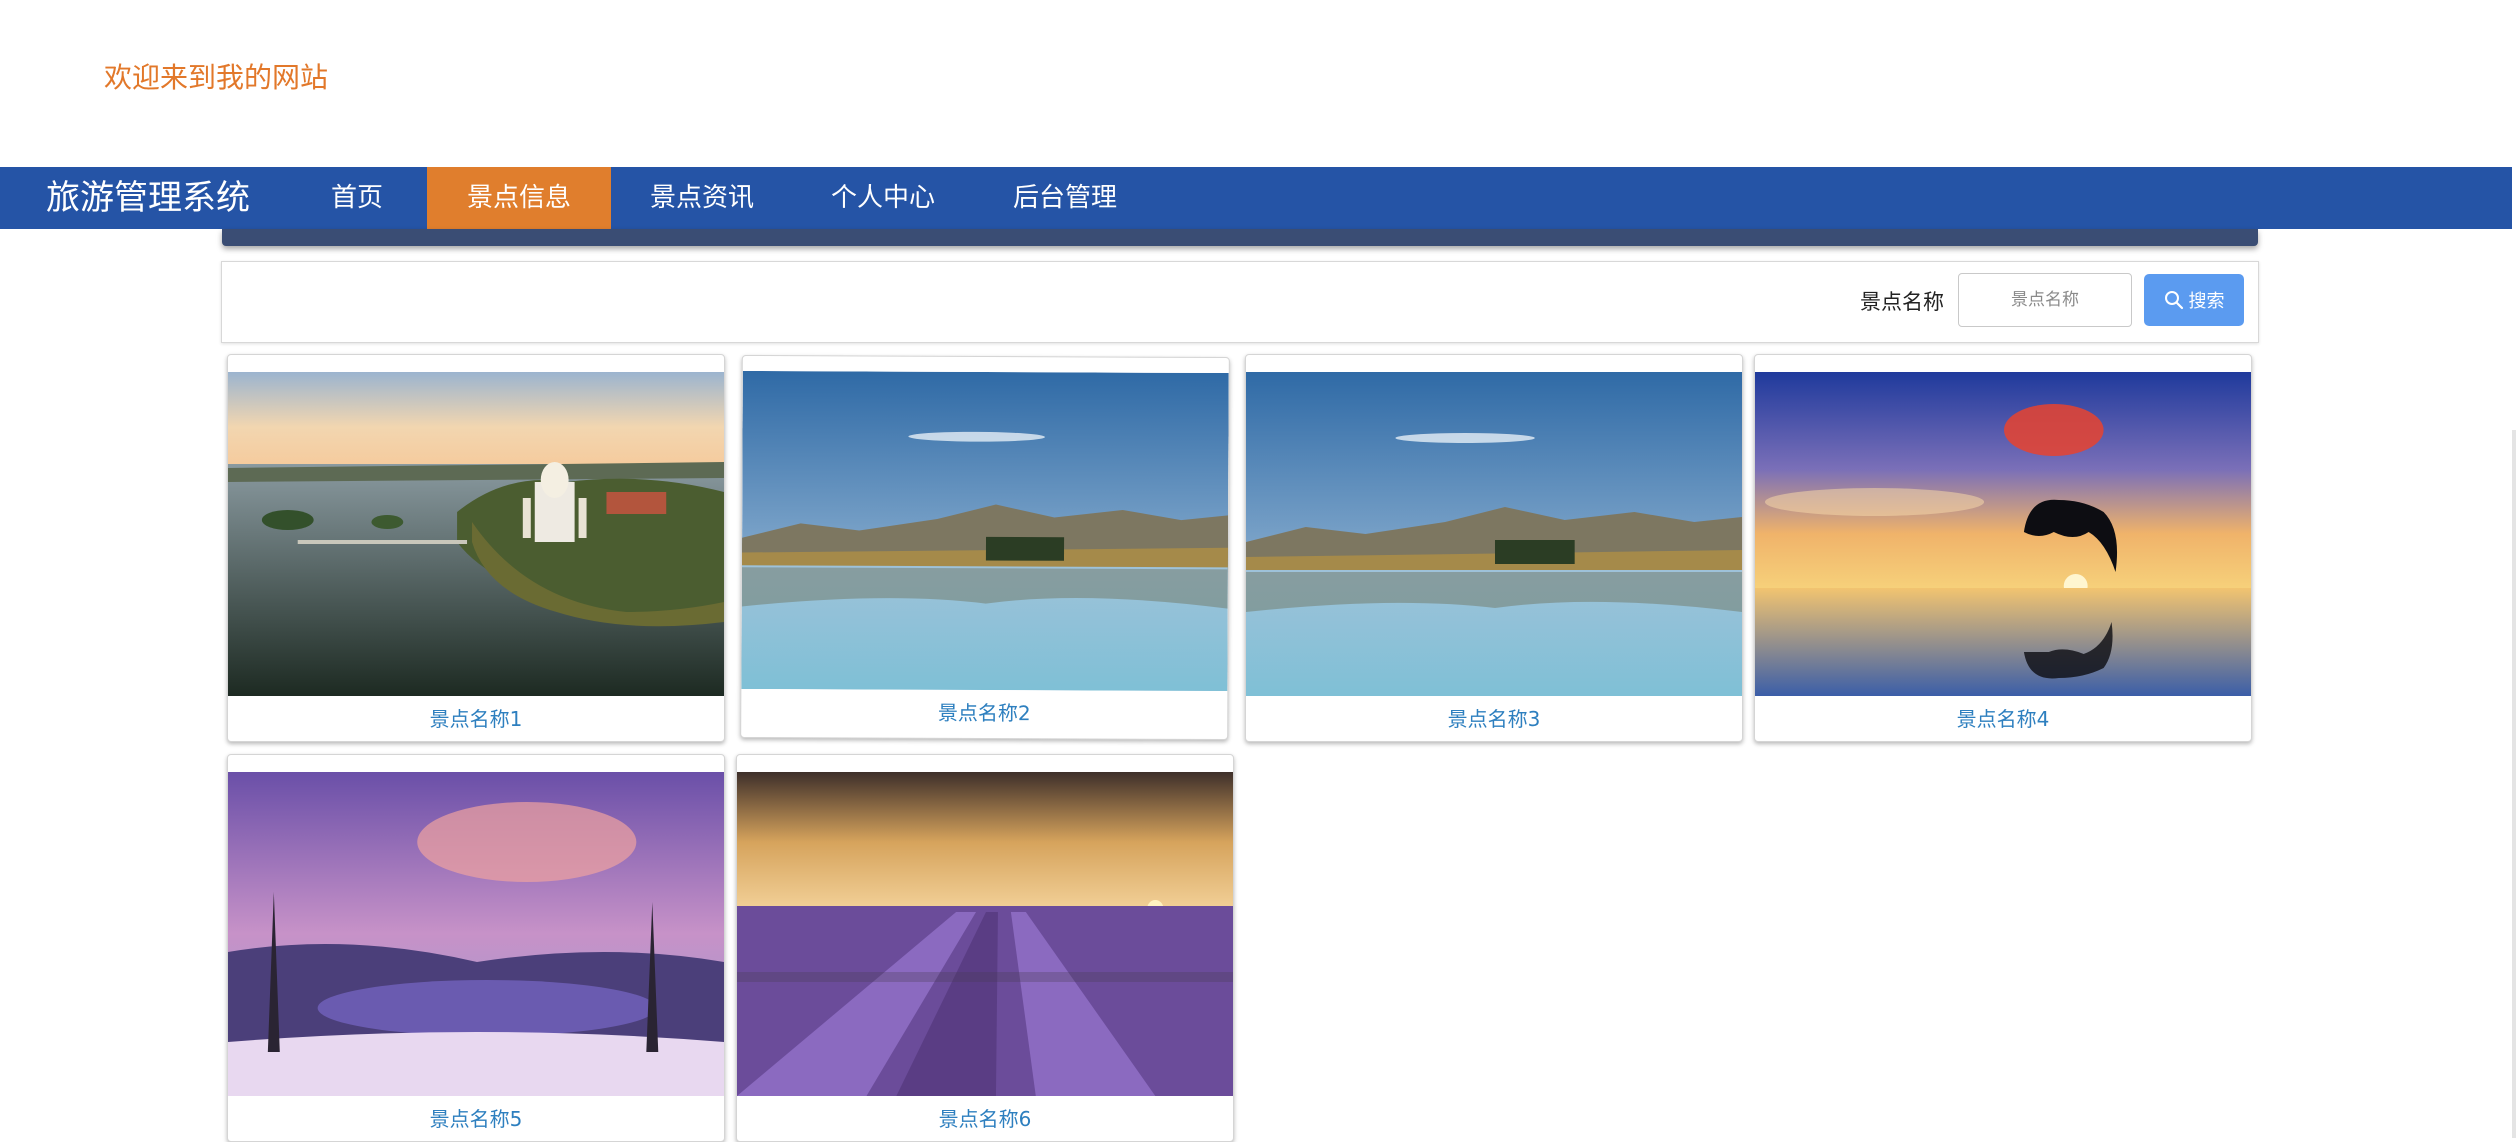  I want to click on top-navbar: 旅游管理系统 首页 景点信息 景点资讯 个人中心 后台管理, so click(1256, 198).